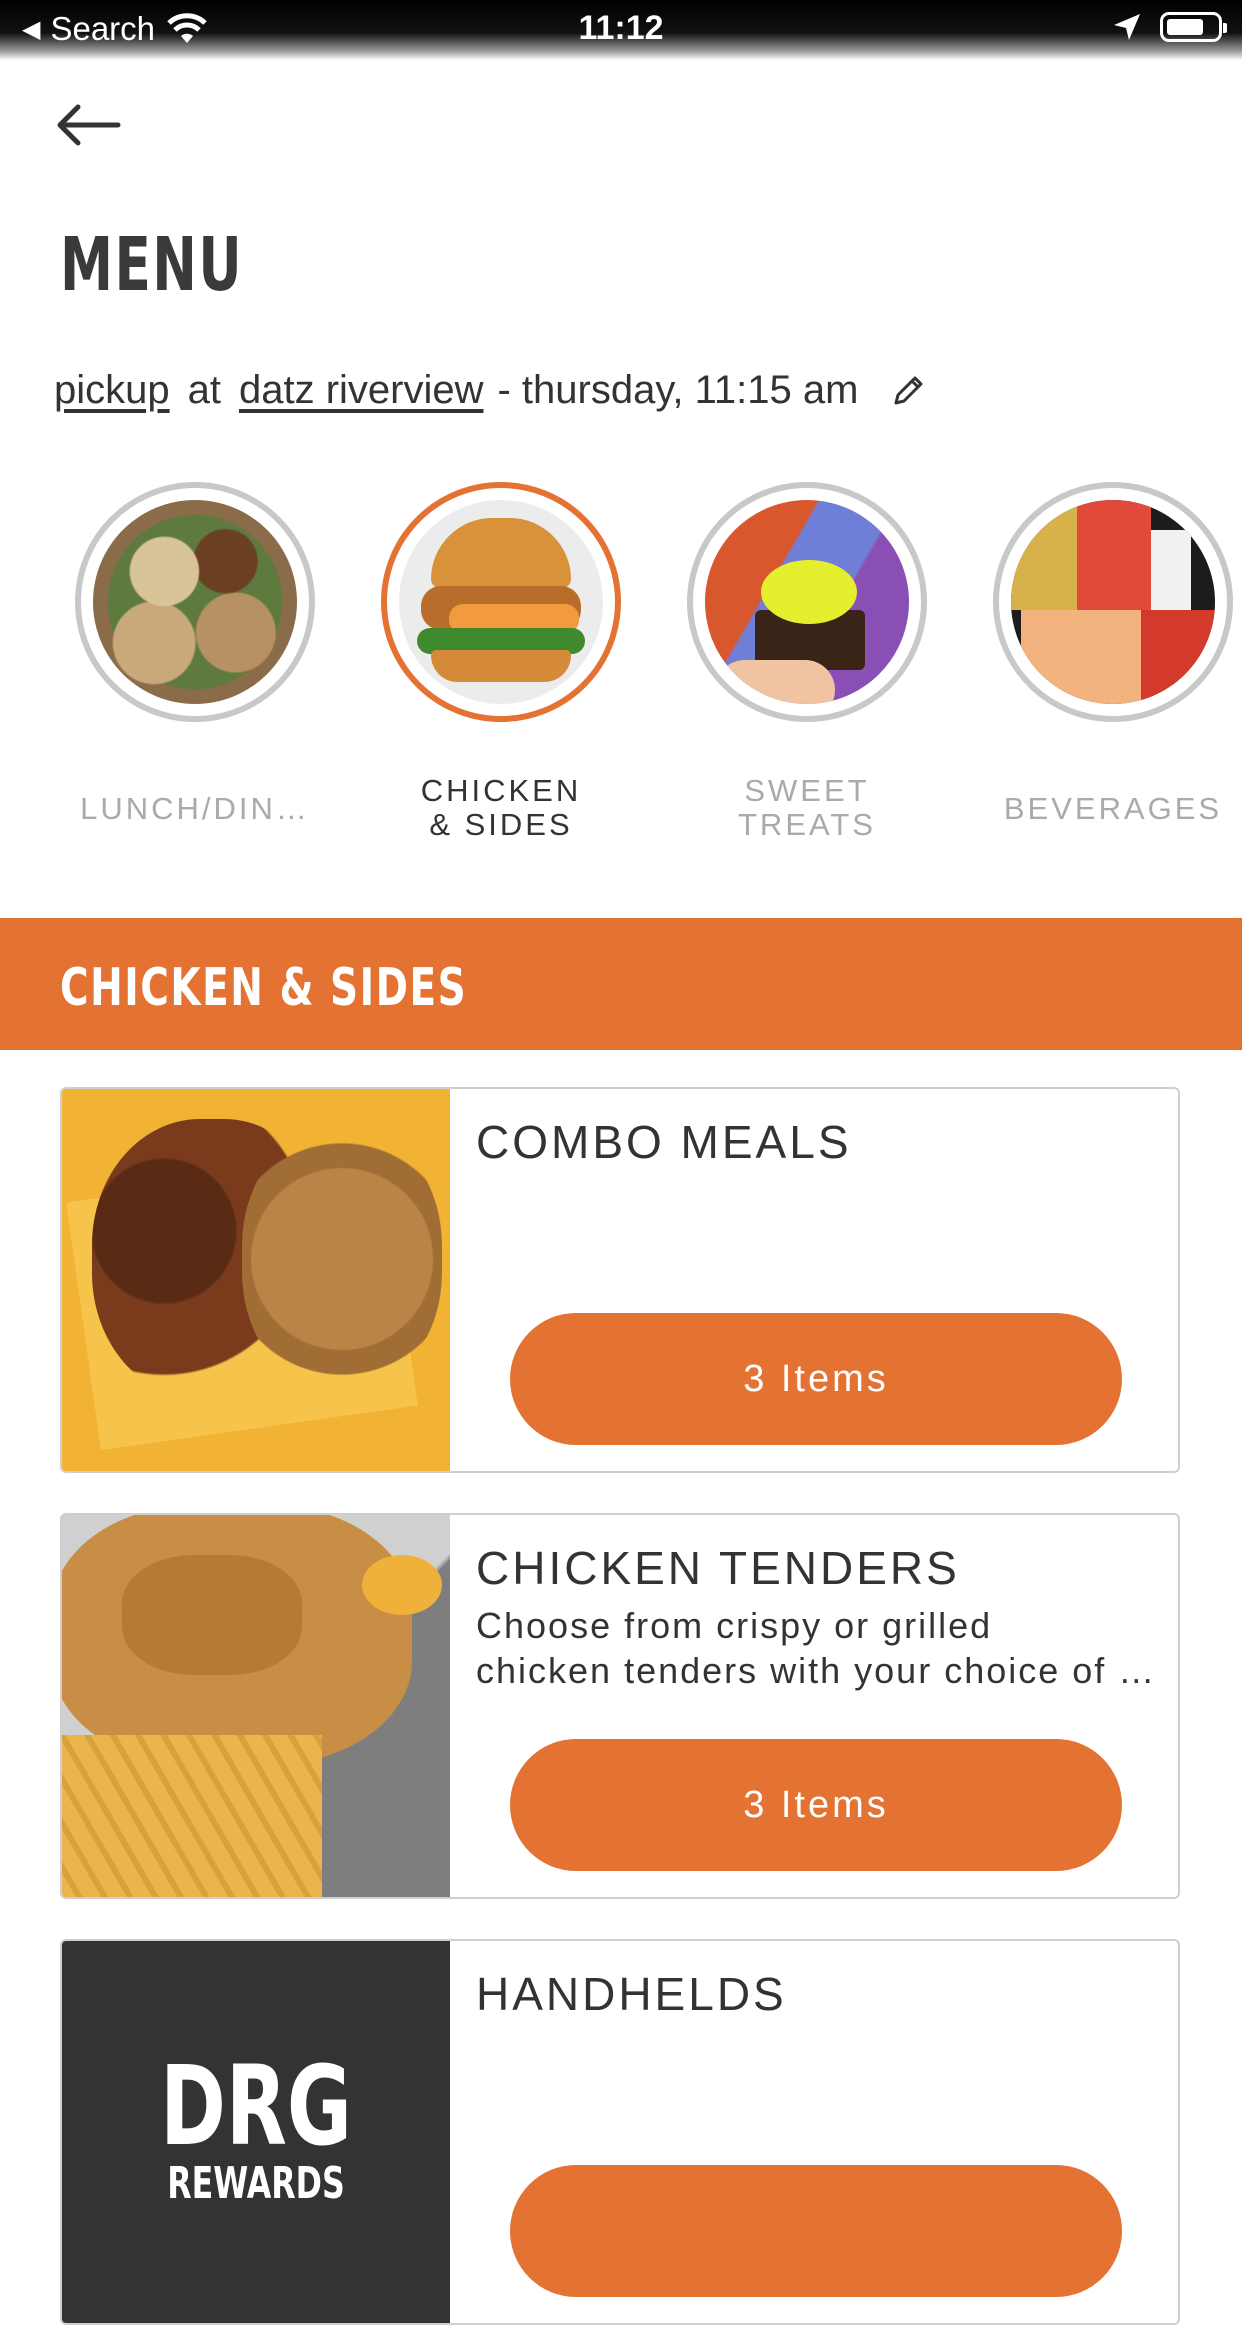 The width and height of the screenshot is (1242, 2325). I want to click on category-label: SWEET TREATS, so click(807, 807).